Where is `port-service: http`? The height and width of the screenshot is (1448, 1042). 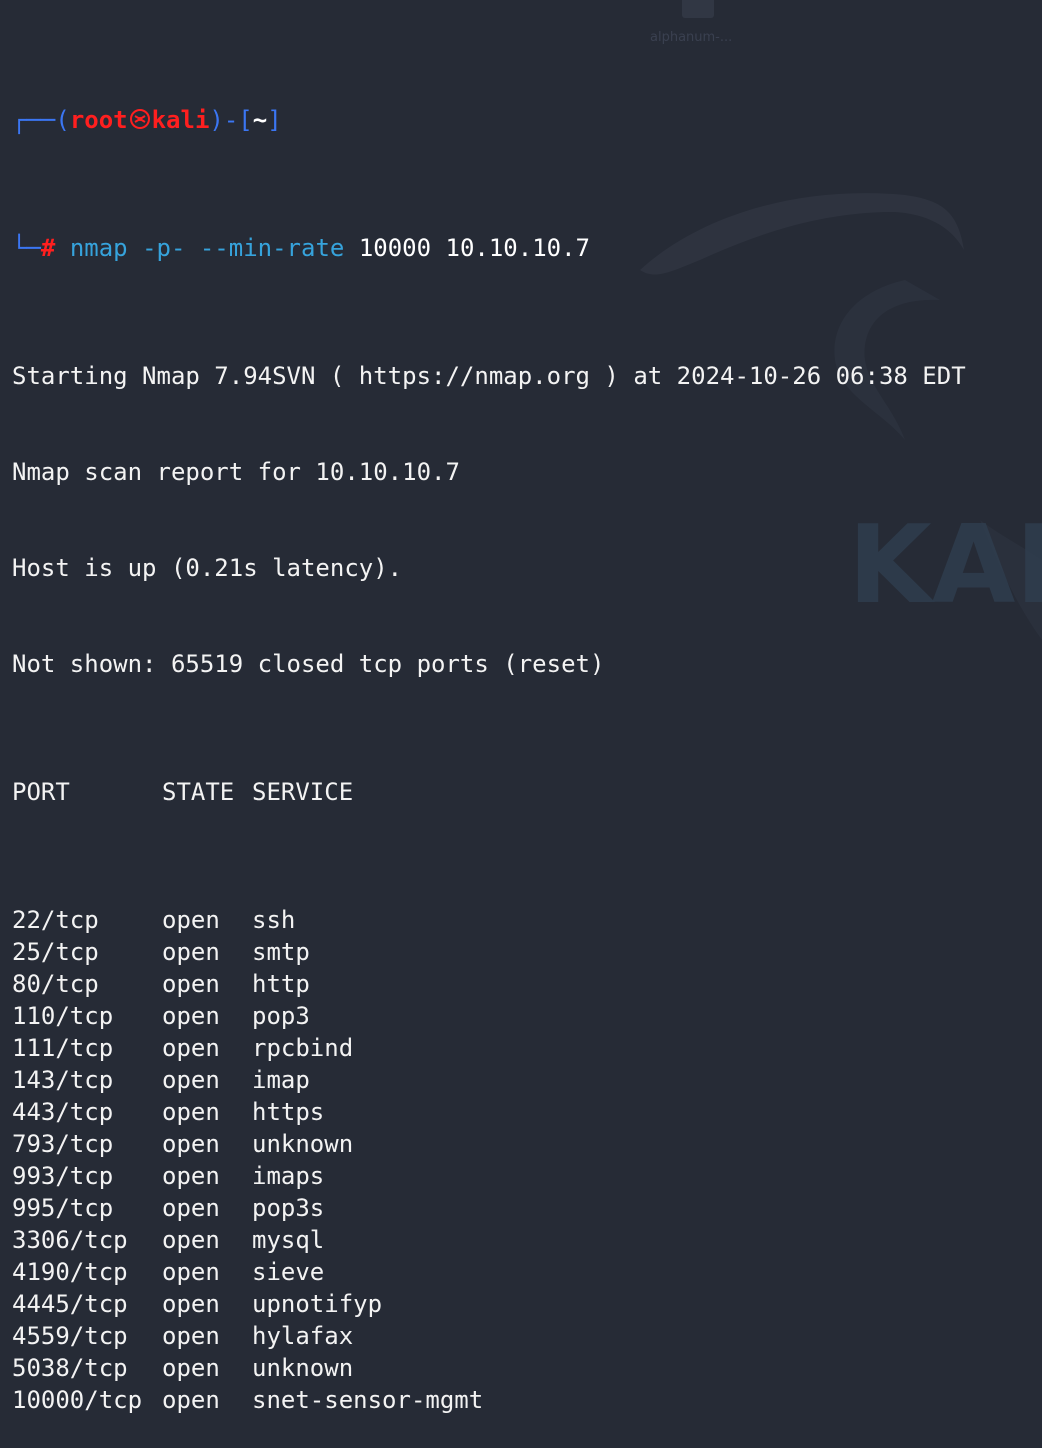 port-service: http is located at coordinates (281, 984).